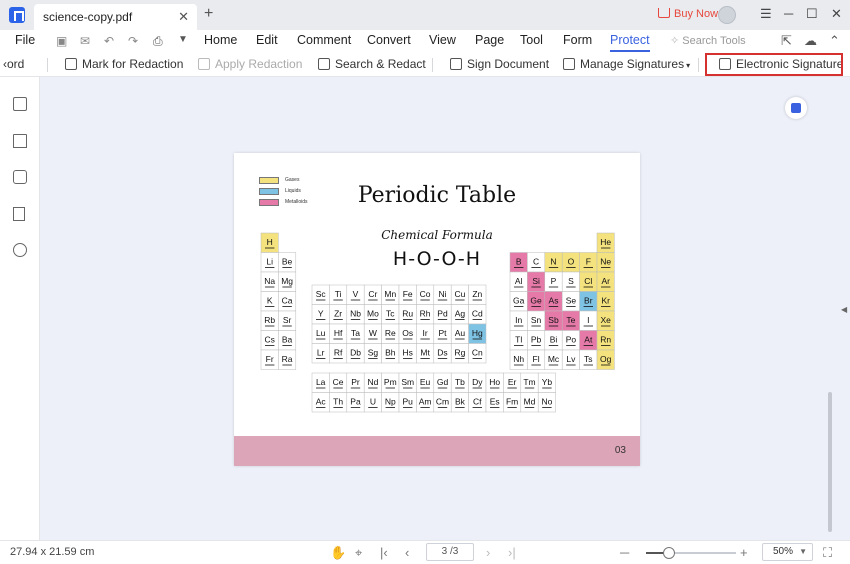 Image resolution: width=850 pixels, height=564 pixels. Describe the element at coordinates (796, 108) in the screenshot. I see `floating-tool-icon` at that location.